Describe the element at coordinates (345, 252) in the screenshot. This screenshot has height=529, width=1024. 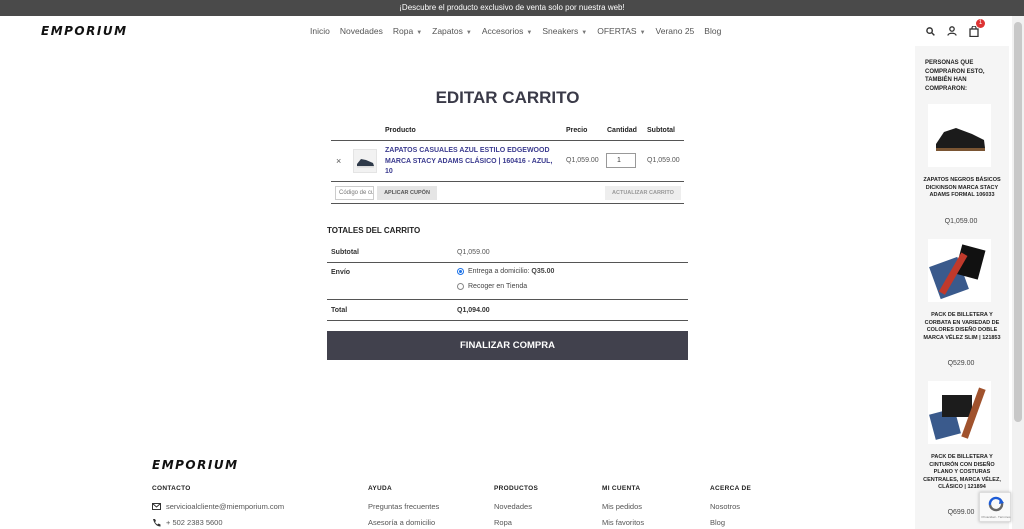
I see `subtotal-label: Subtotal` at that location.